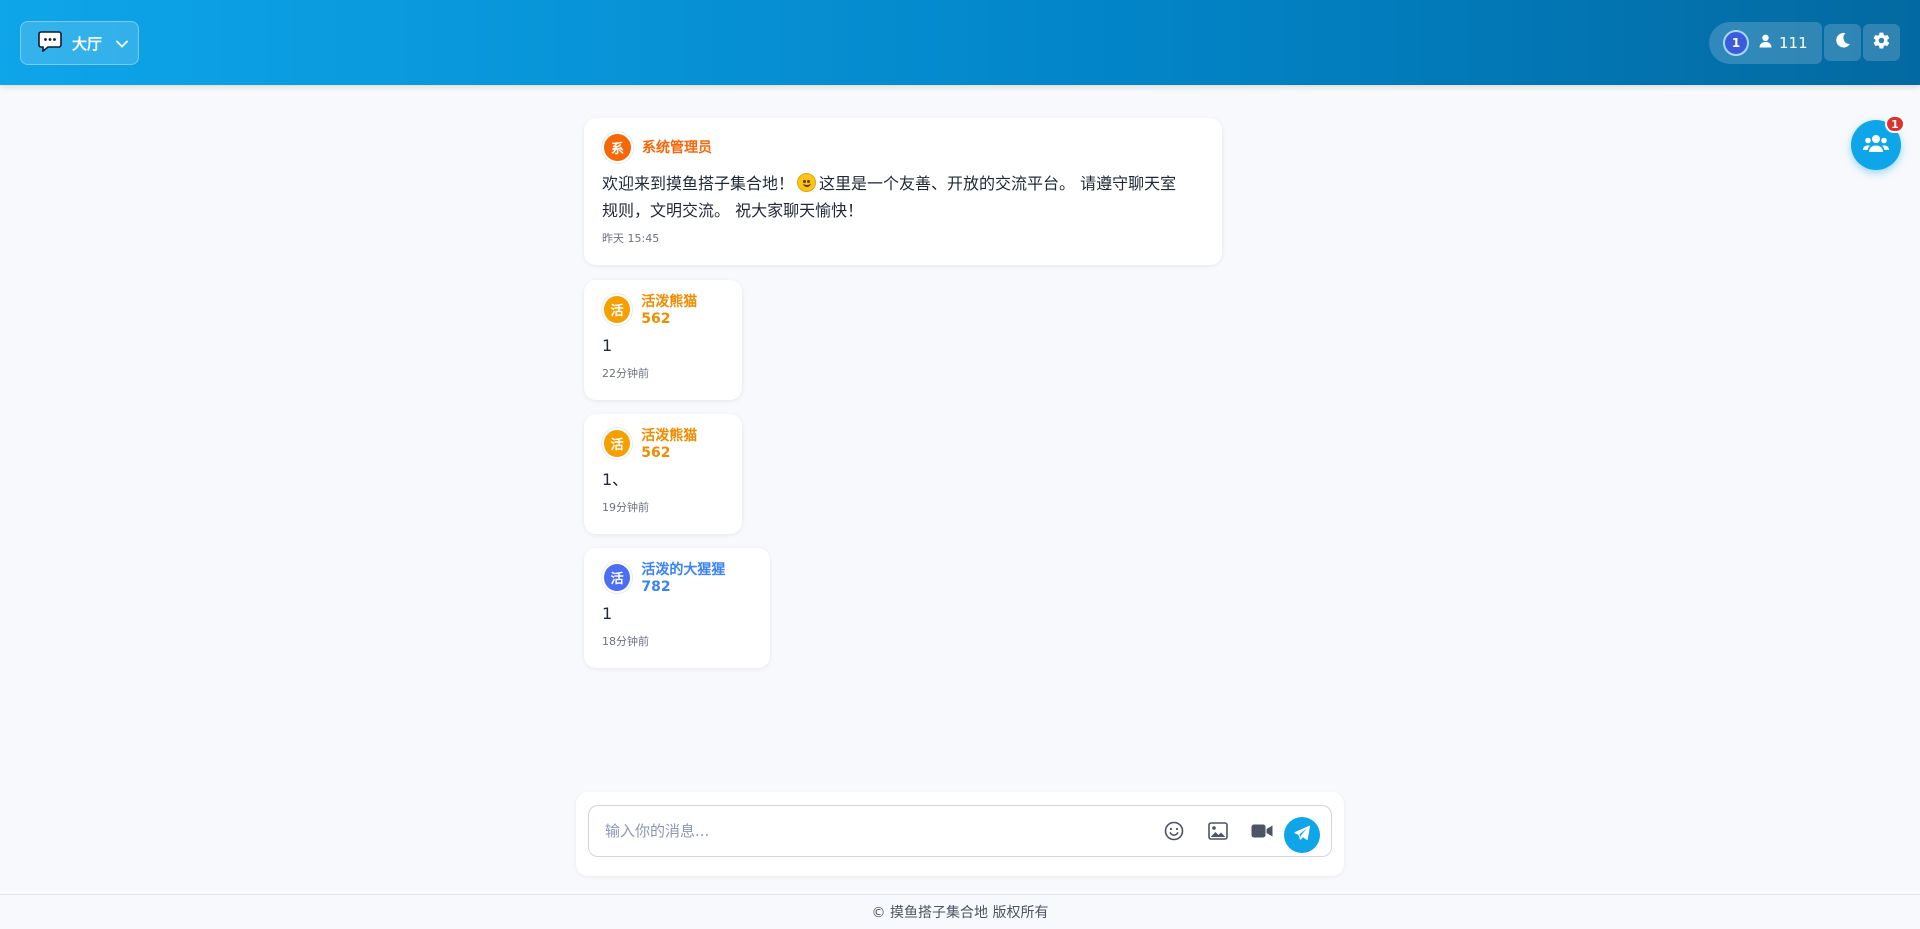 This screenshot has height=929, width=1920. I want to click on settings-button, so click(1881, 42).